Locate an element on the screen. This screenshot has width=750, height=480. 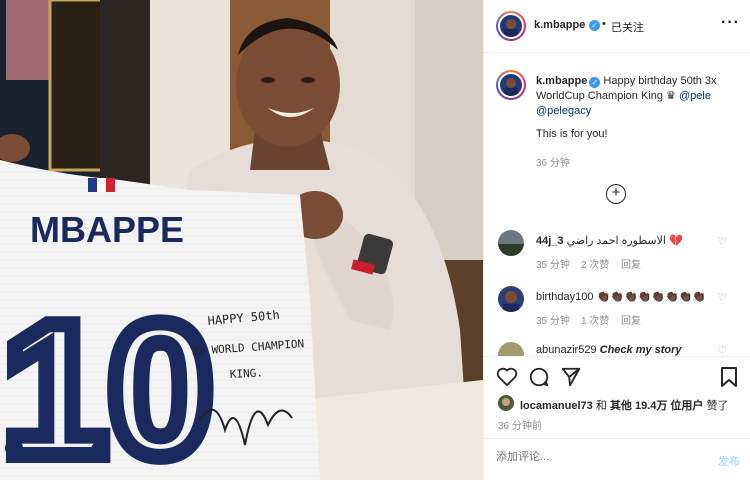
caption-verified-icon: ✓ is located at coordinates (595, 82).